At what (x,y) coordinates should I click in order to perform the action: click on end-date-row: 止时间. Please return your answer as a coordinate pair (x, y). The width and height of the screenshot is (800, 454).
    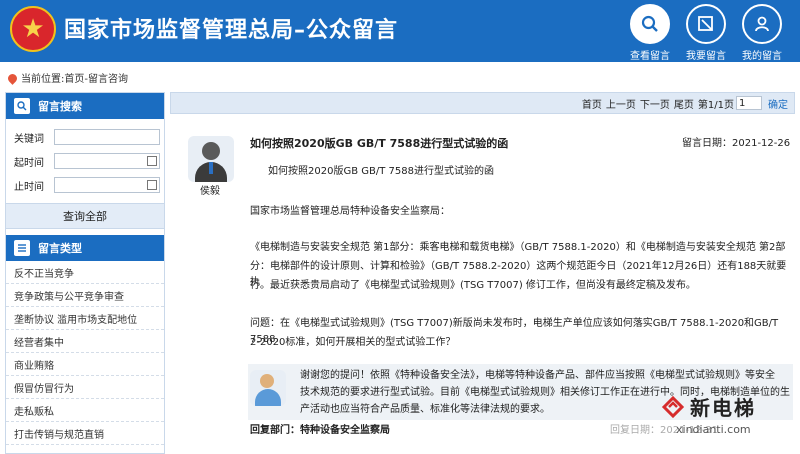
    Looking at the image, I should click on (85, 185).